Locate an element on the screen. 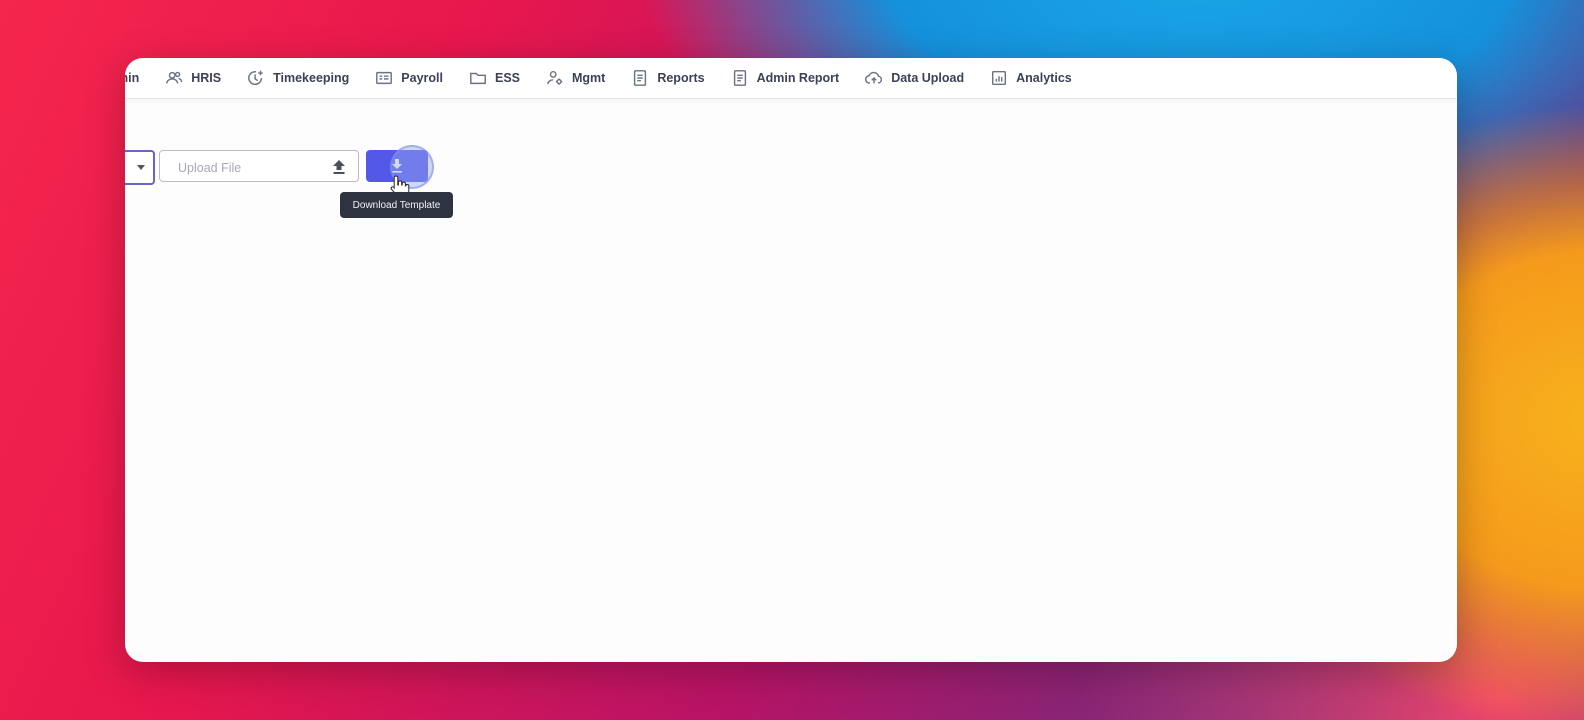  nav-item-label: Data Upload is located at coordinates (928, 78).